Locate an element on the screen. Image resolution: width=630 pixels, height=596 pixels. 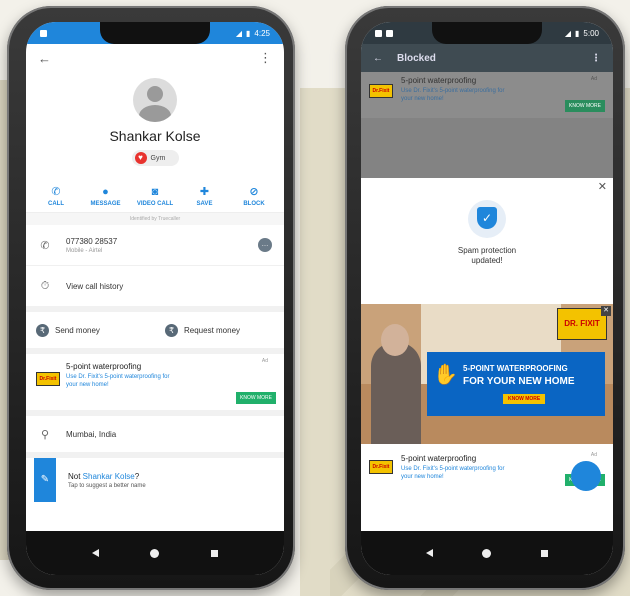
avatar is located at coordinates (155, 100).